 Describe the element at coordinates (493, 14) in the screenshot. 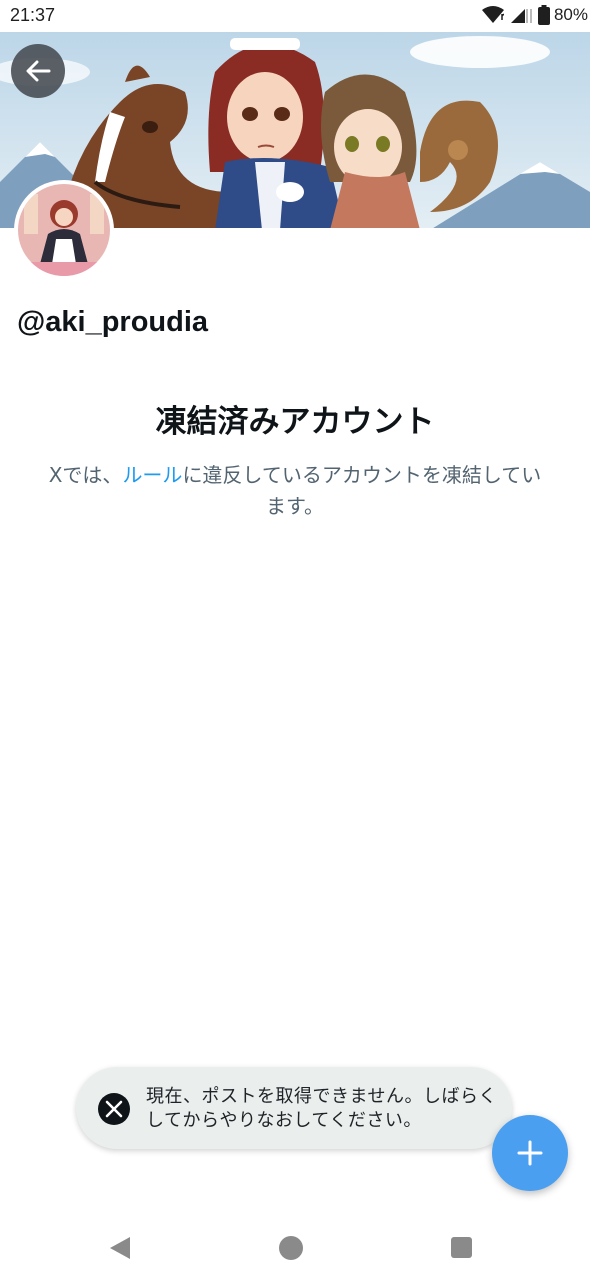

I see `wifi-icon` at that location.